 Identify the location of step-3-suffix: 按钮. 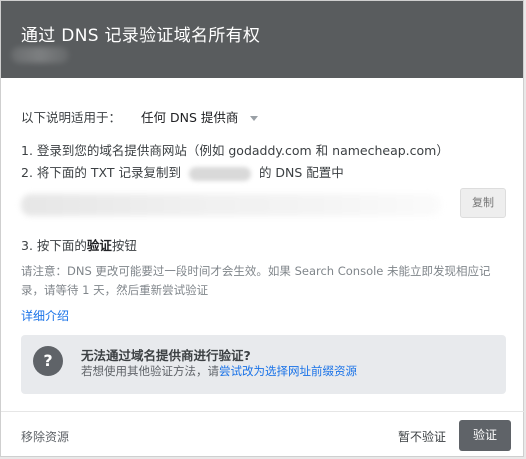
(124, 245).